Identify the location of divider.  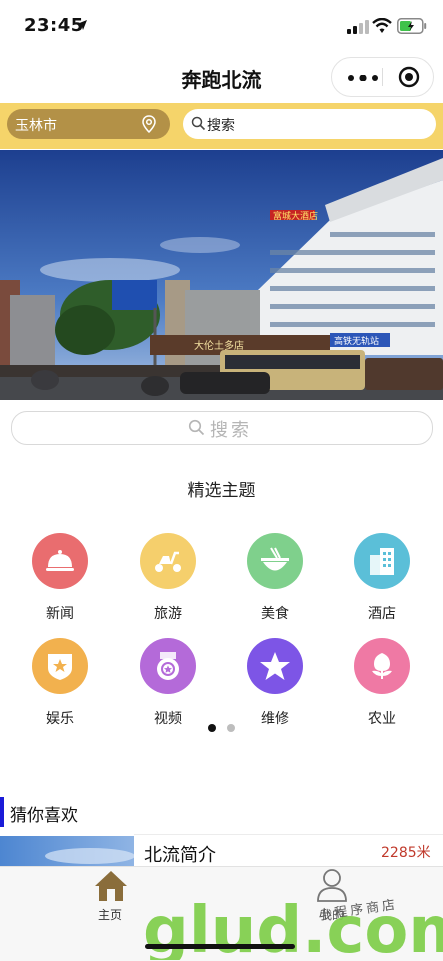
(288, 834).